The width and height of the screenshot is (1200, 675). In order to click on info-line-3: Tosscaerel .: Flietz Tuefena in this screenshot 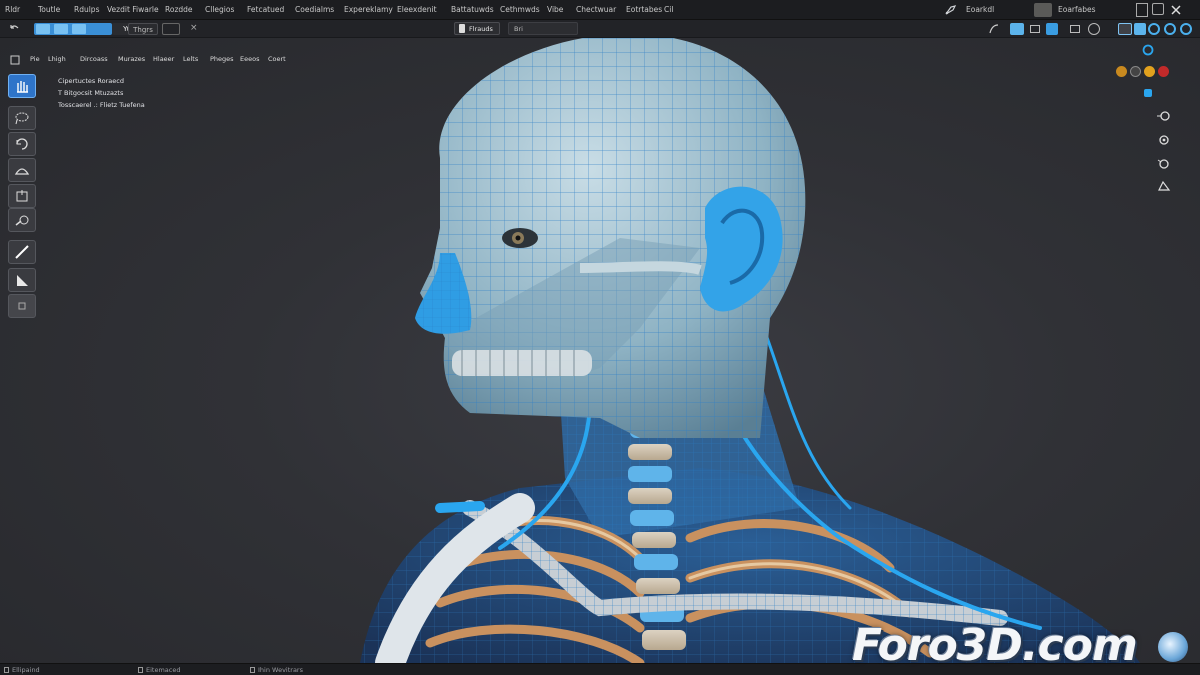, I will do `click(101, 105)`.